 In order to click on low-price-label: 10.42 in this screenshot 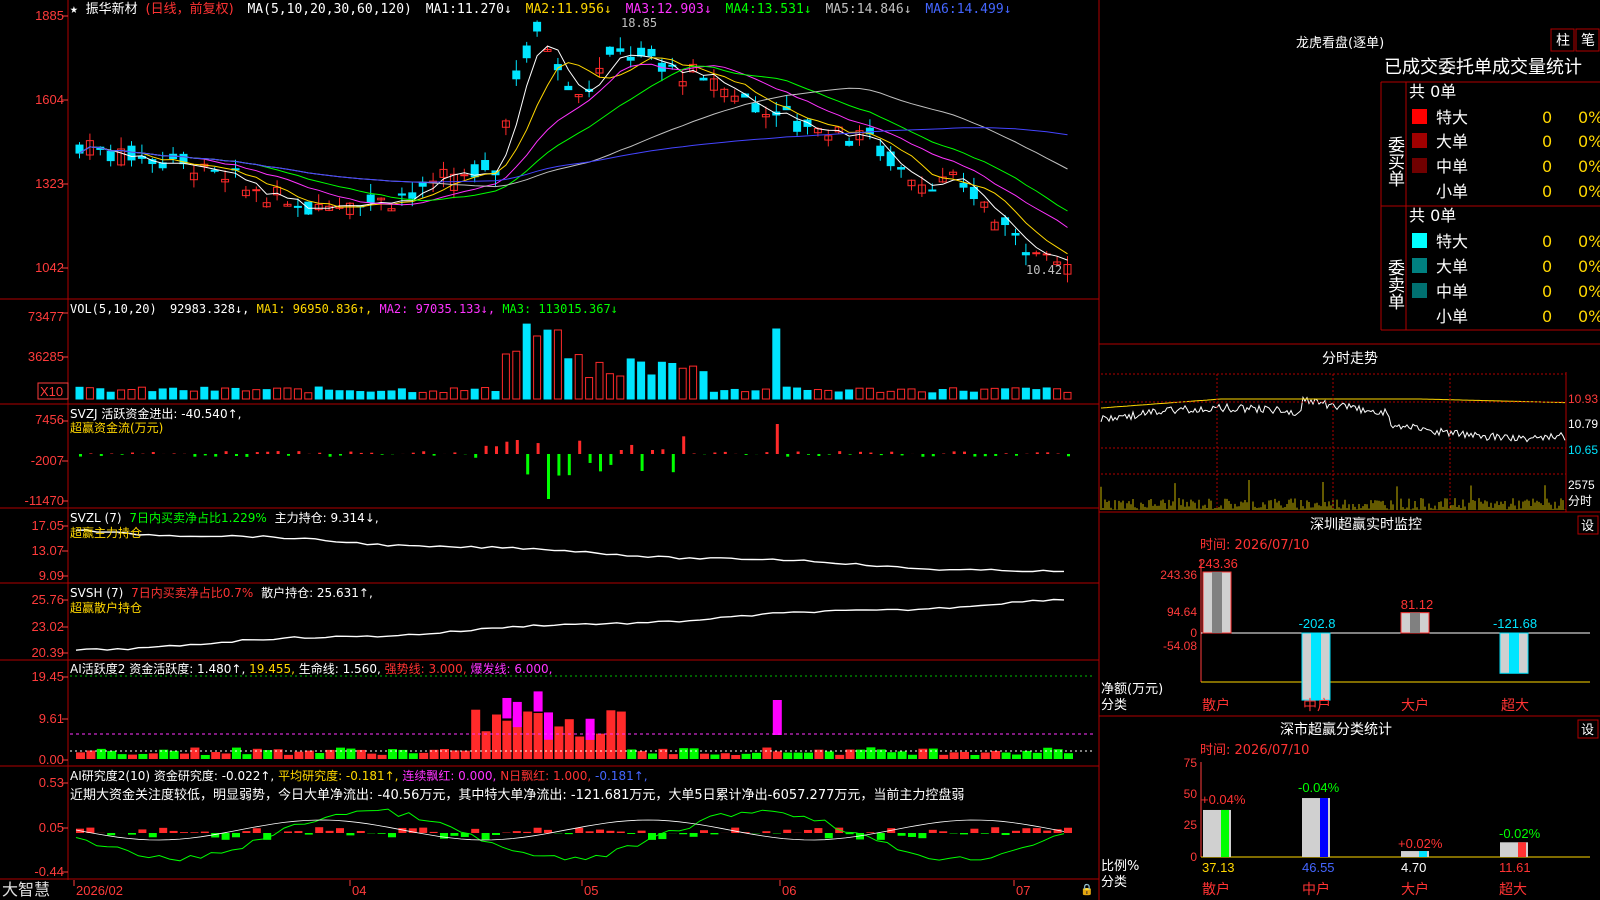, I will do `click(1044, 270)`.